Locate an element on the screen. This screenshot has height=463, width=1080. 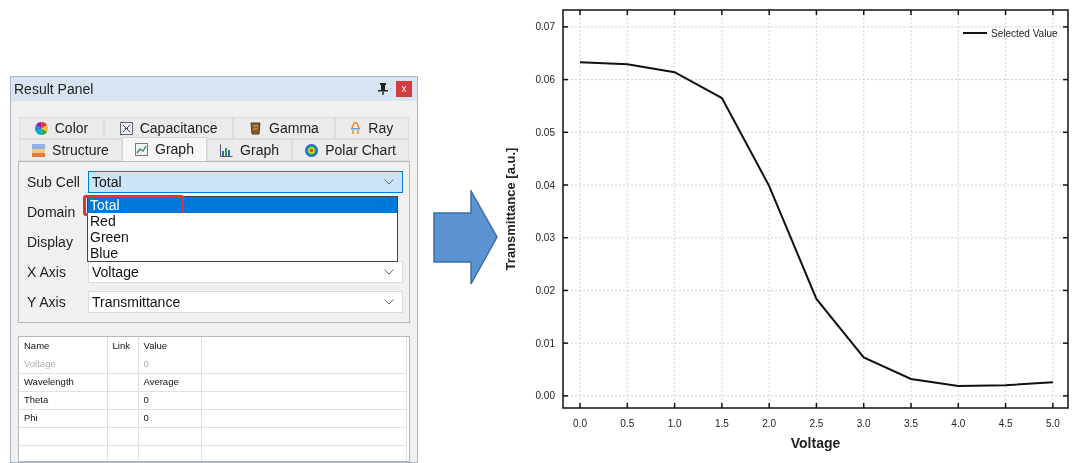
tab: Structure is located at coordinates (70, 150).